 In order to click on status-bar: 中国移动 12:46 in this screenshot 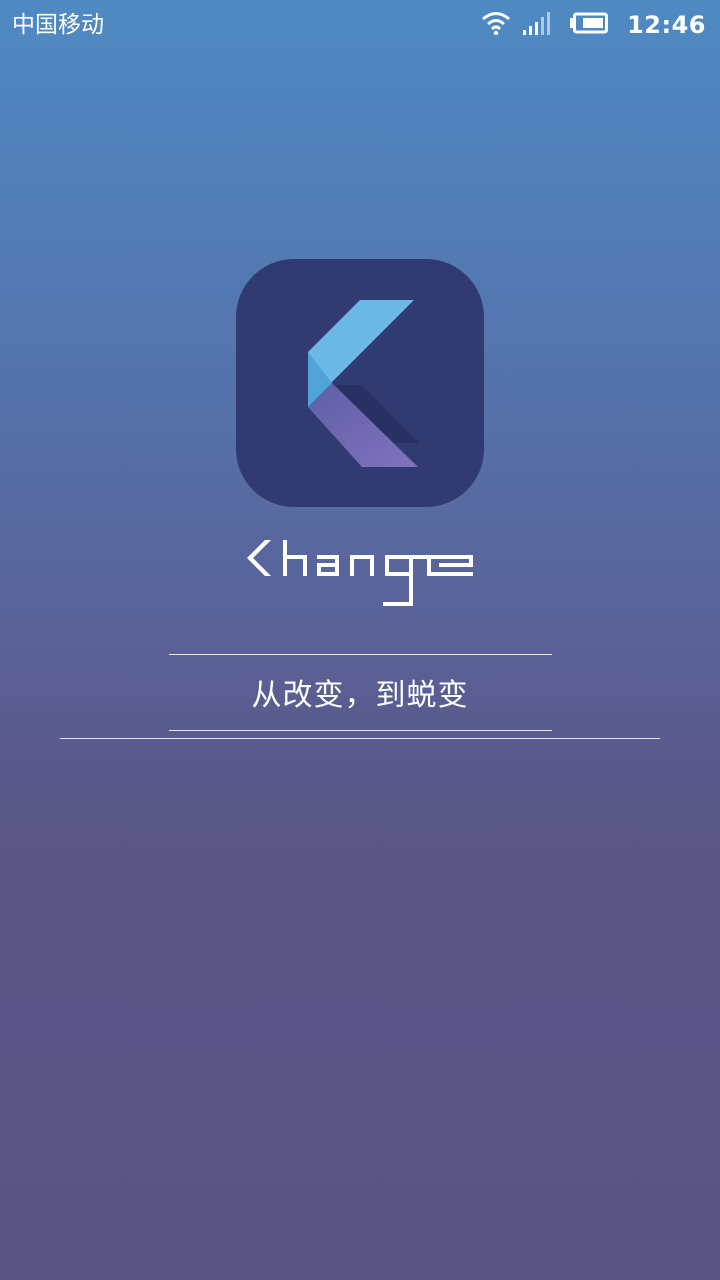, I will do `click(360, 25)`.